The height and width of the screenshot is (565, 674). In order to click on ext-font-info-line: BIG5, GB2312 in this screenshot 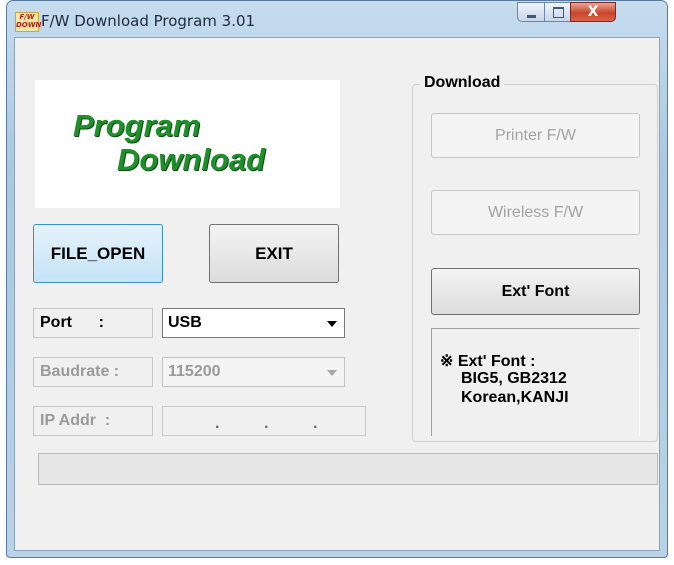, I will do `click(514, 378)`.